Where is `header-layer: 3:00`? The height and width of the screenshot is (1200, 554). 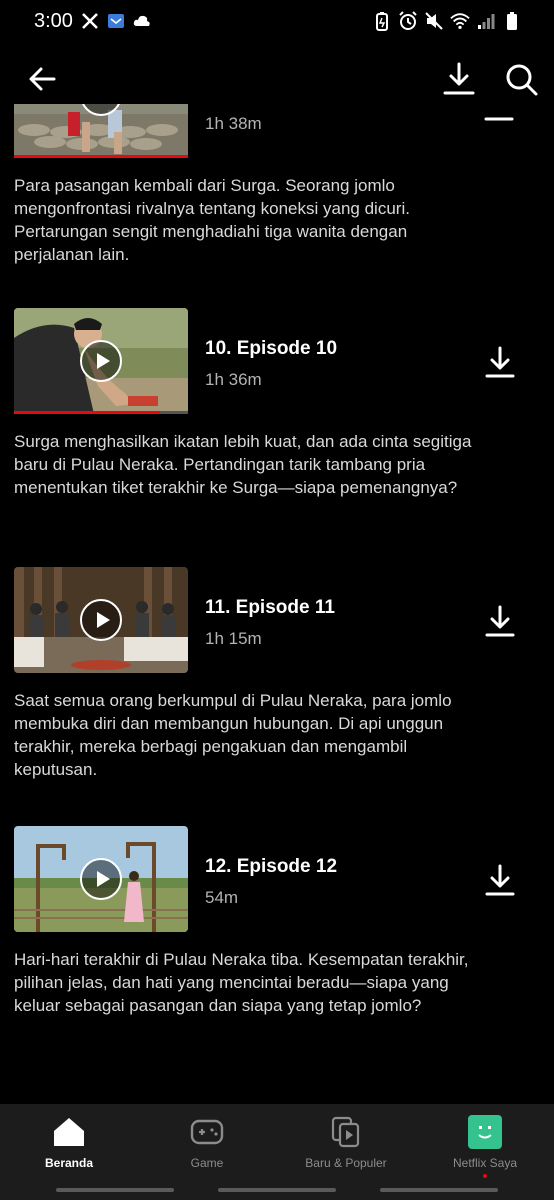
header-layer: 3:00 is located at coordinates (277, 52).